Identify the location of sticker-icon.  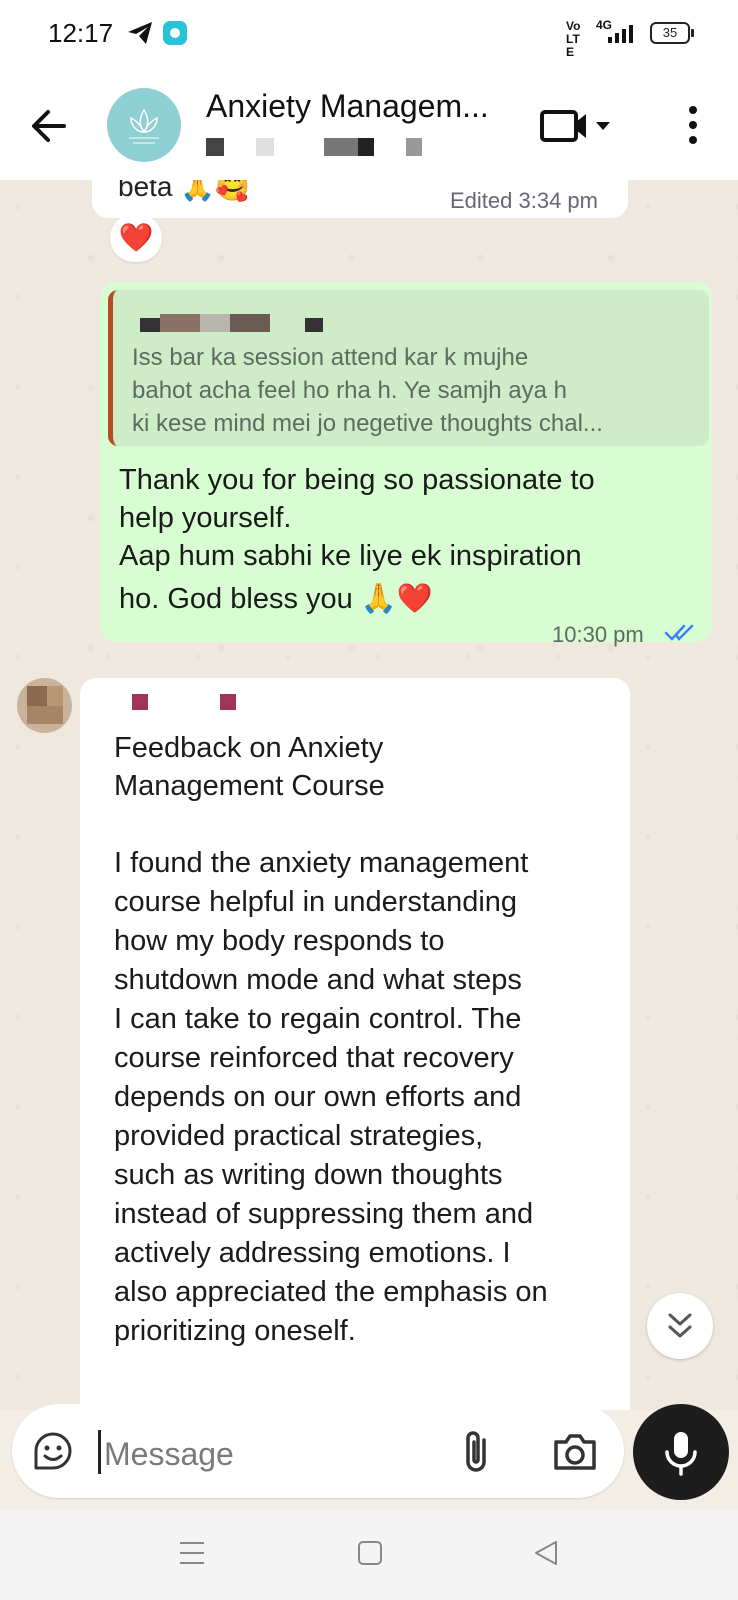
(53, 1451).